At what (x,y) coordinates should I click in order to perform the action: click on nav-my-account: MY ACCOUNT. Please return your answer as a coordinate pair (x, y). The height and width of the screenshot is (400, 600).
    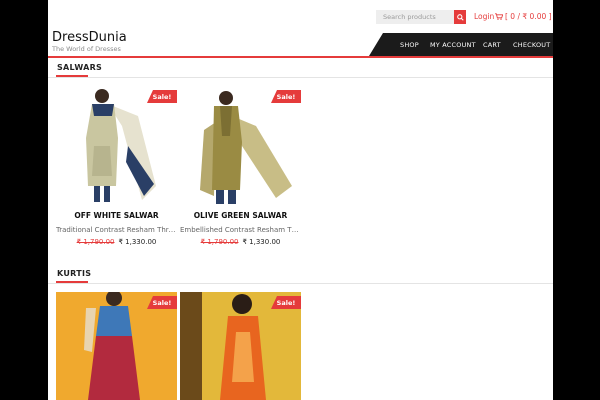
    Looking at the image, I should click on (453, 45).